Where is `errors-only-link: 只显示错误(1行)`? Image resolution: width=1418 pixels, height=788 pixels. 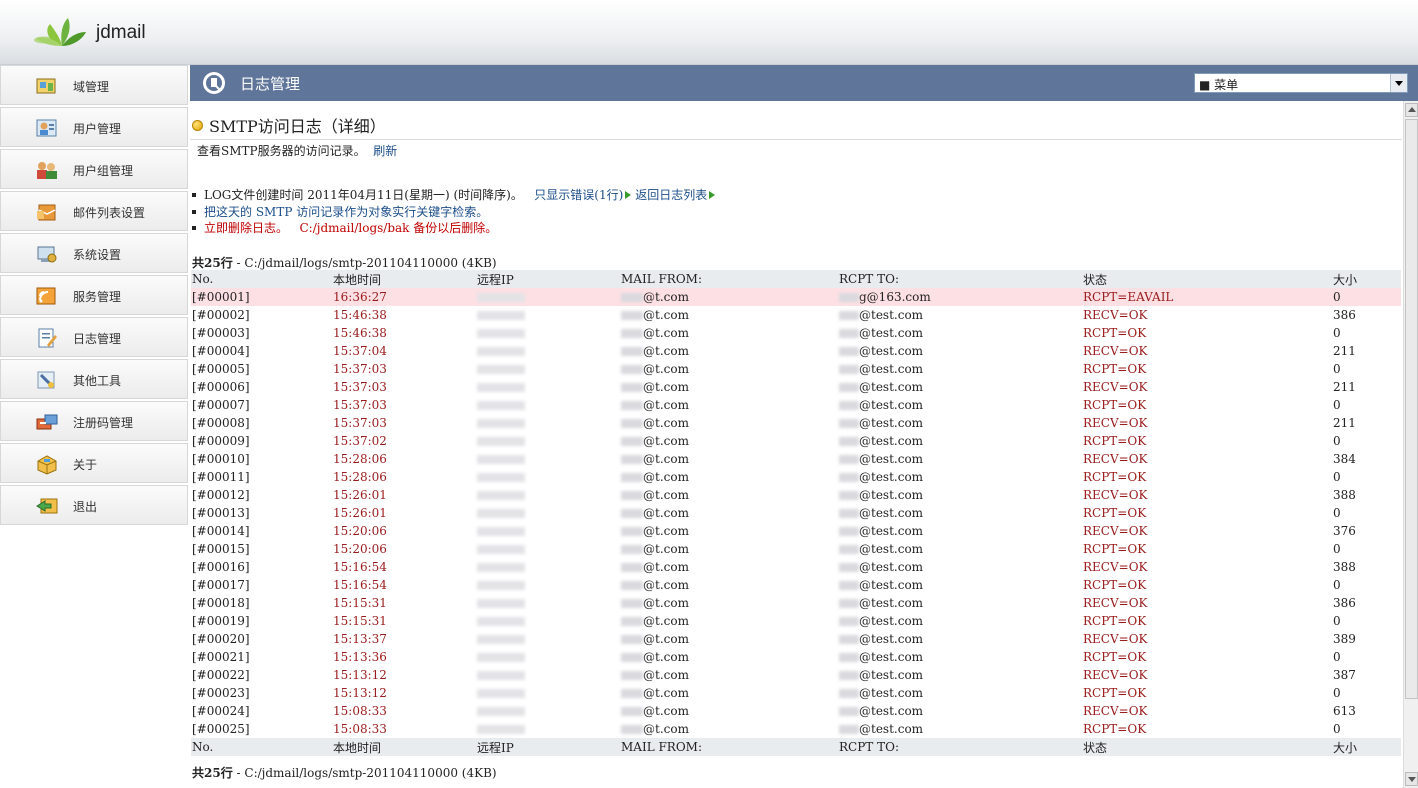
errors-only-link: 只显示错误(1行) is located at coordinates (578, 195).